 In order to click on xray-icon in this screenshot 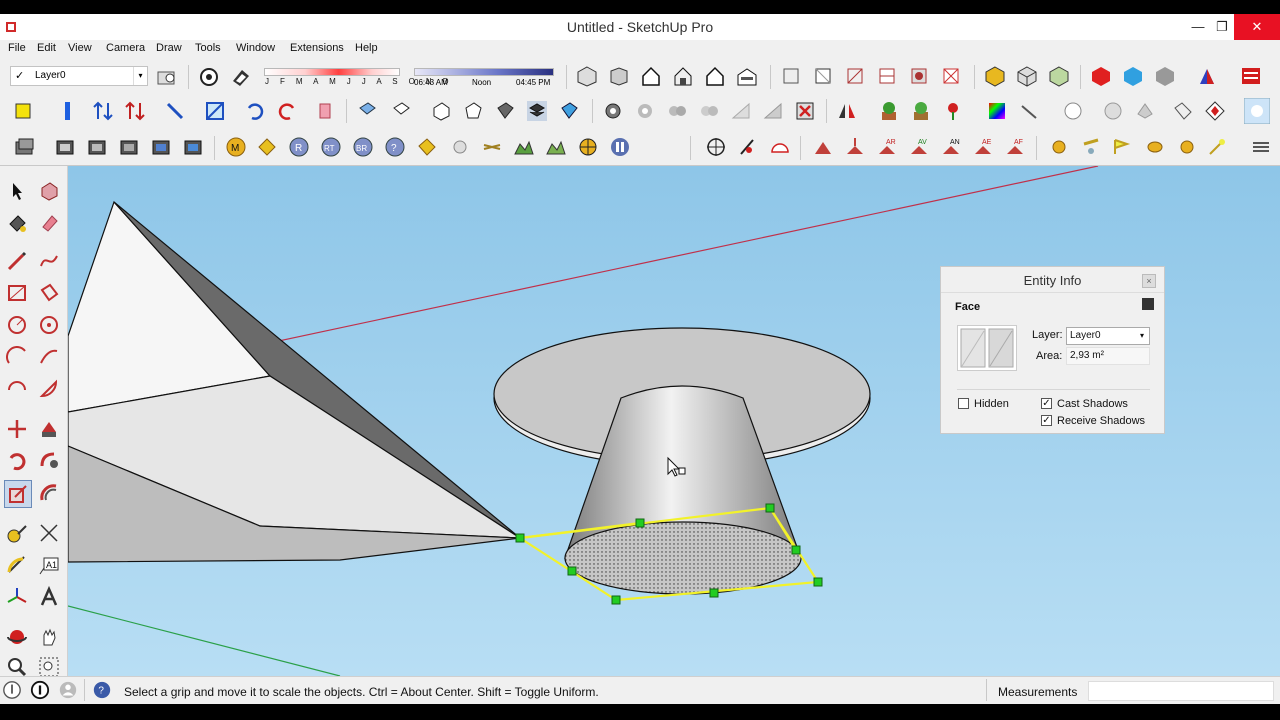, I will do `click(791, 76)`.